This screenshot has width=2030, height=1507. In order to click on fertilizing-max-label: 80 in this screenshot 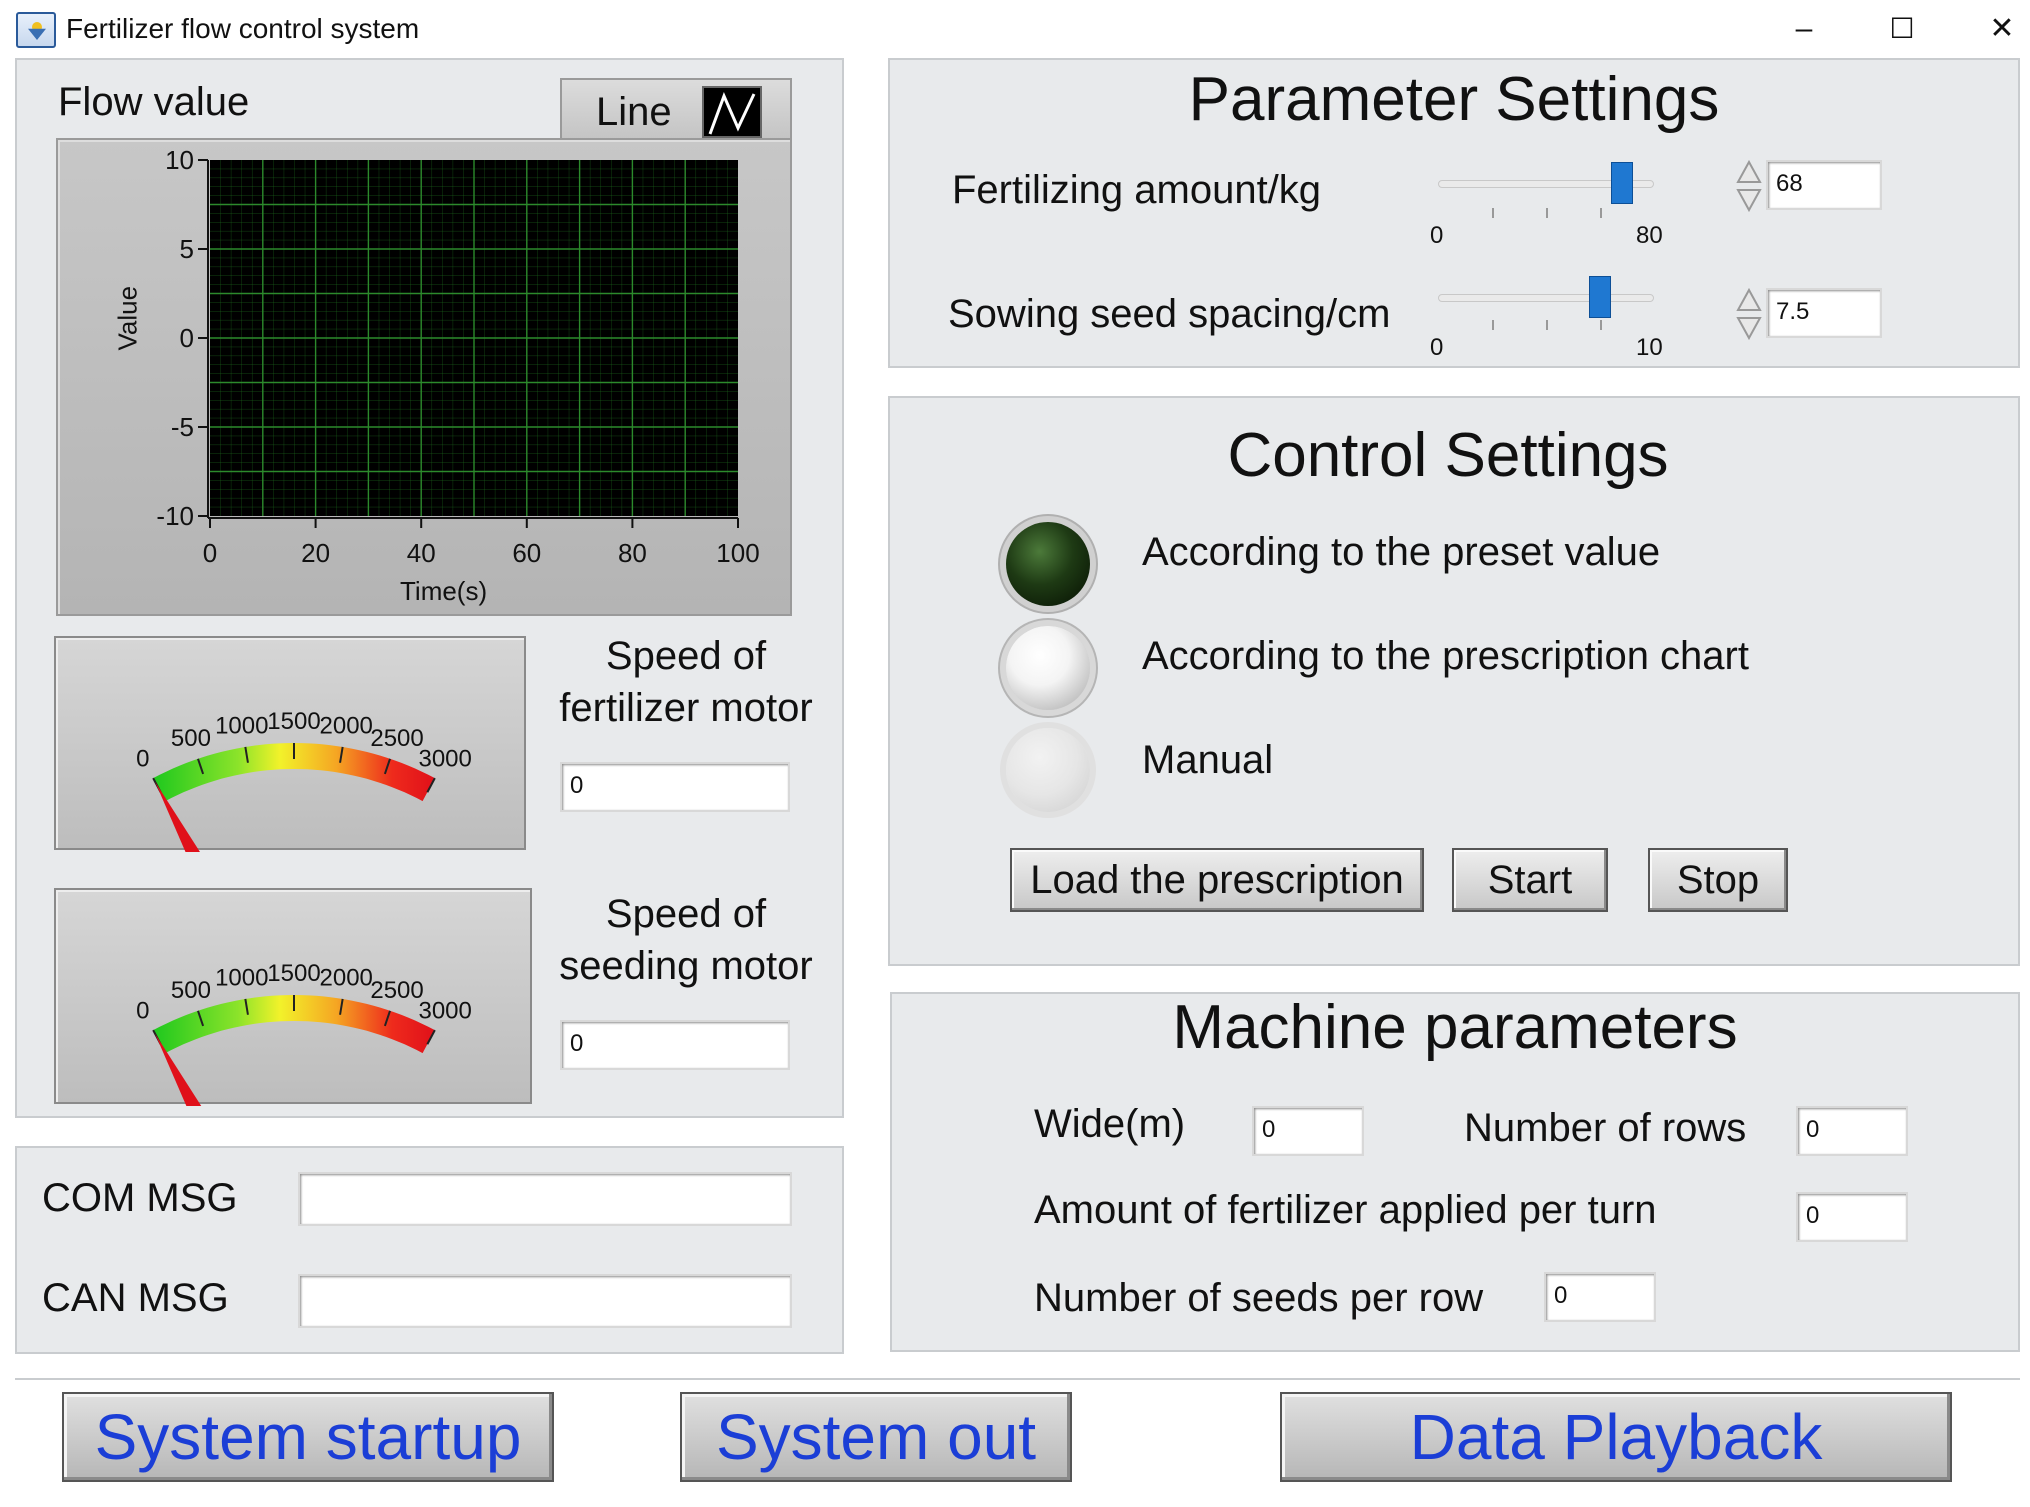, I will do `click(1649, 235)`.